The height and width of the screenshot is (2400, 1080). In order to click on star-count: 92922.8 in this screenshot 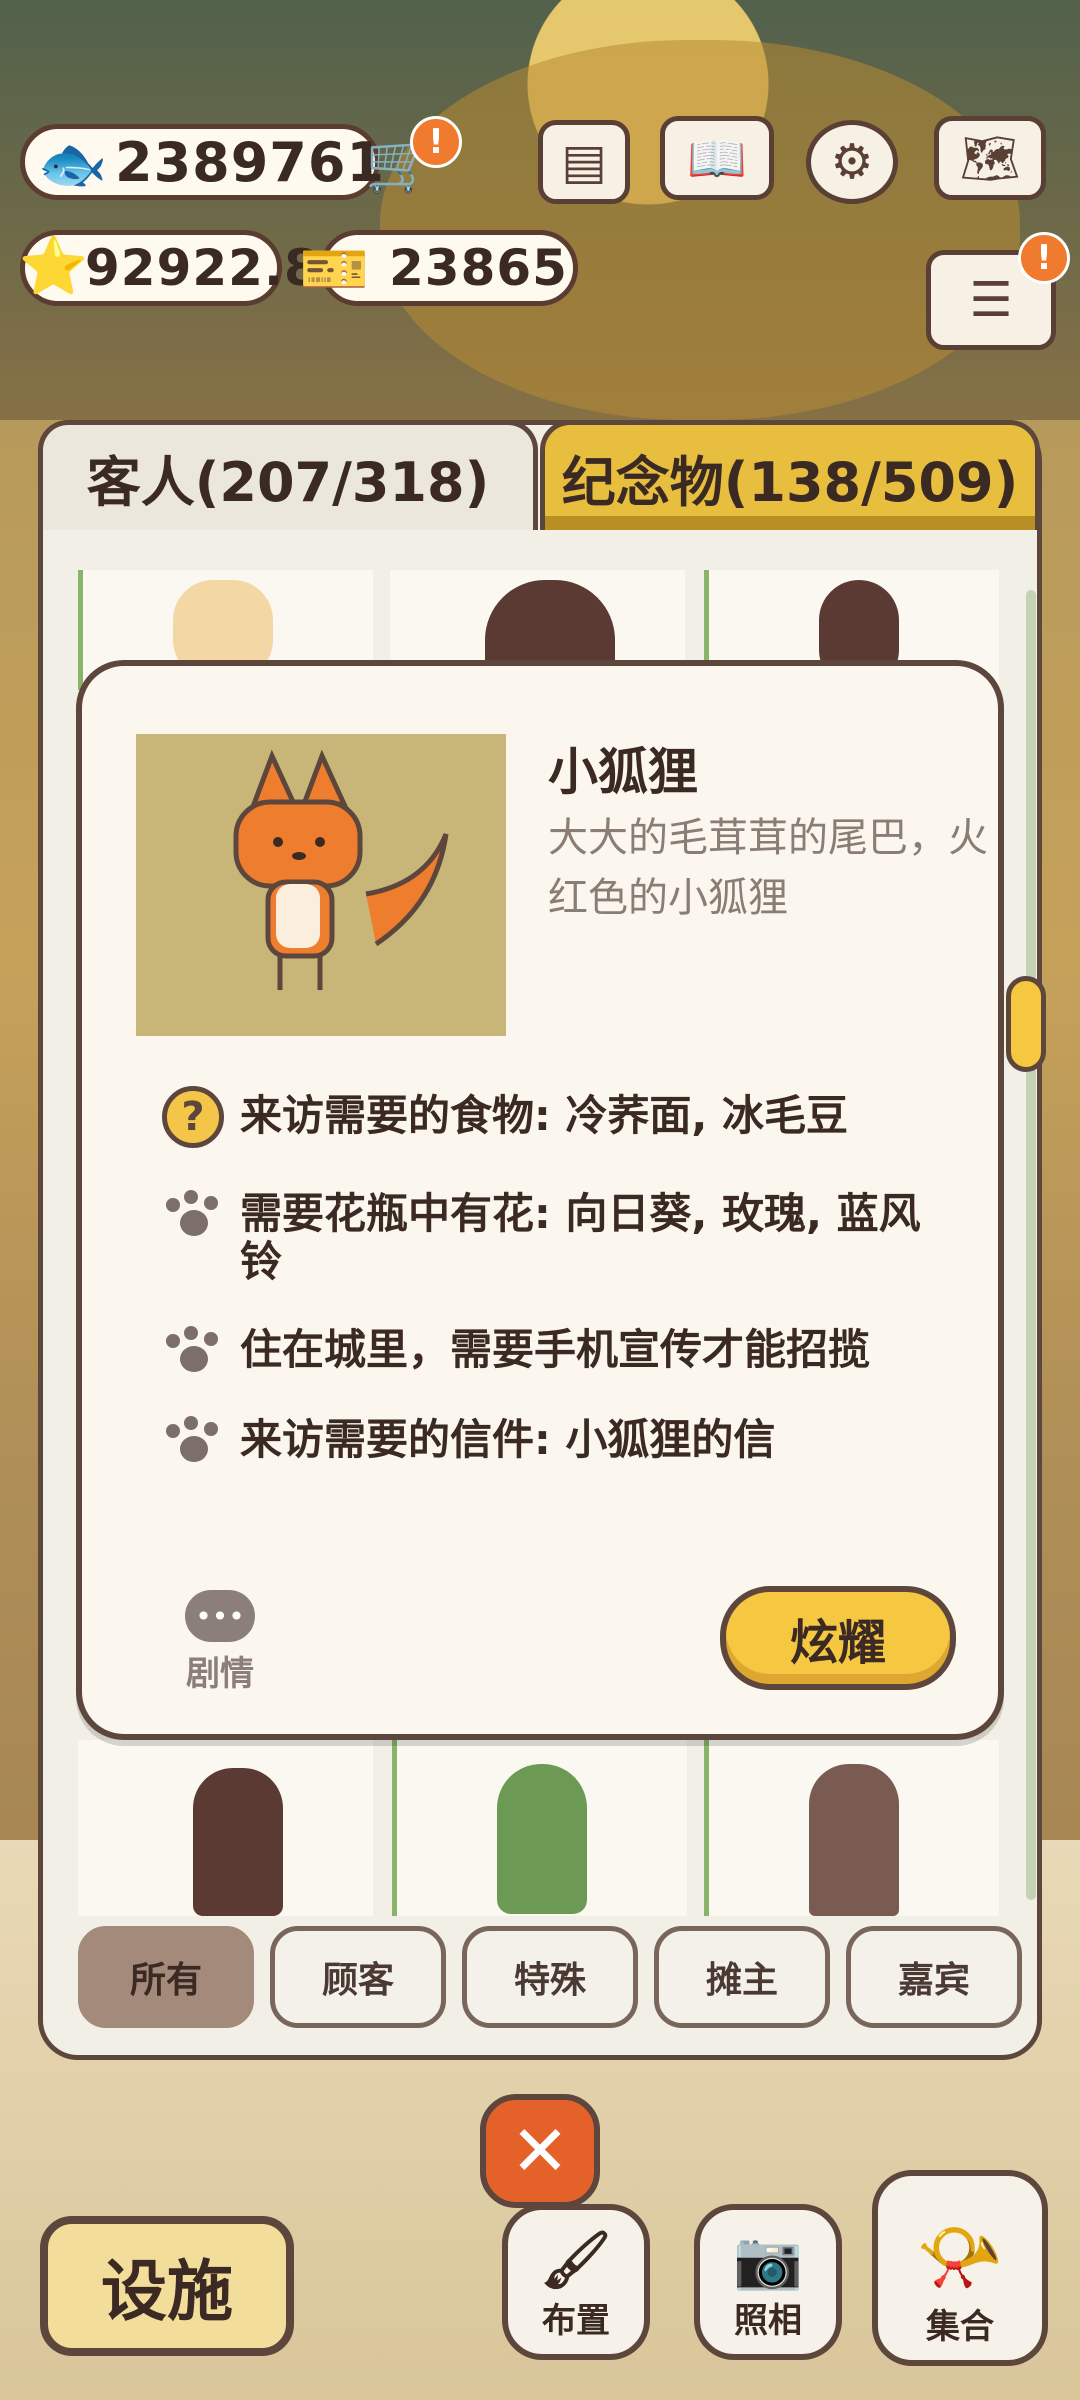, I will do `click(202, 268)`.